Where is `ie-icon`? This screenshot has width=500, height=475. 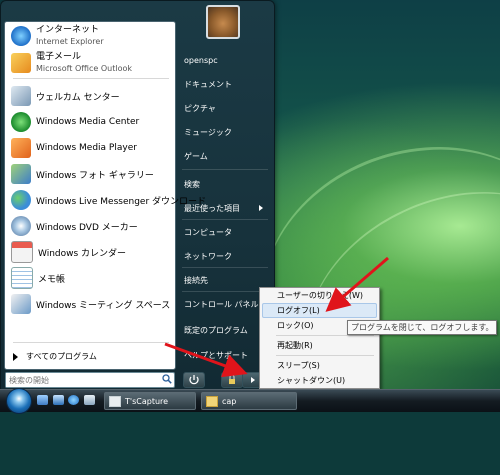 ie-icon is located at coordinates (21, 36).